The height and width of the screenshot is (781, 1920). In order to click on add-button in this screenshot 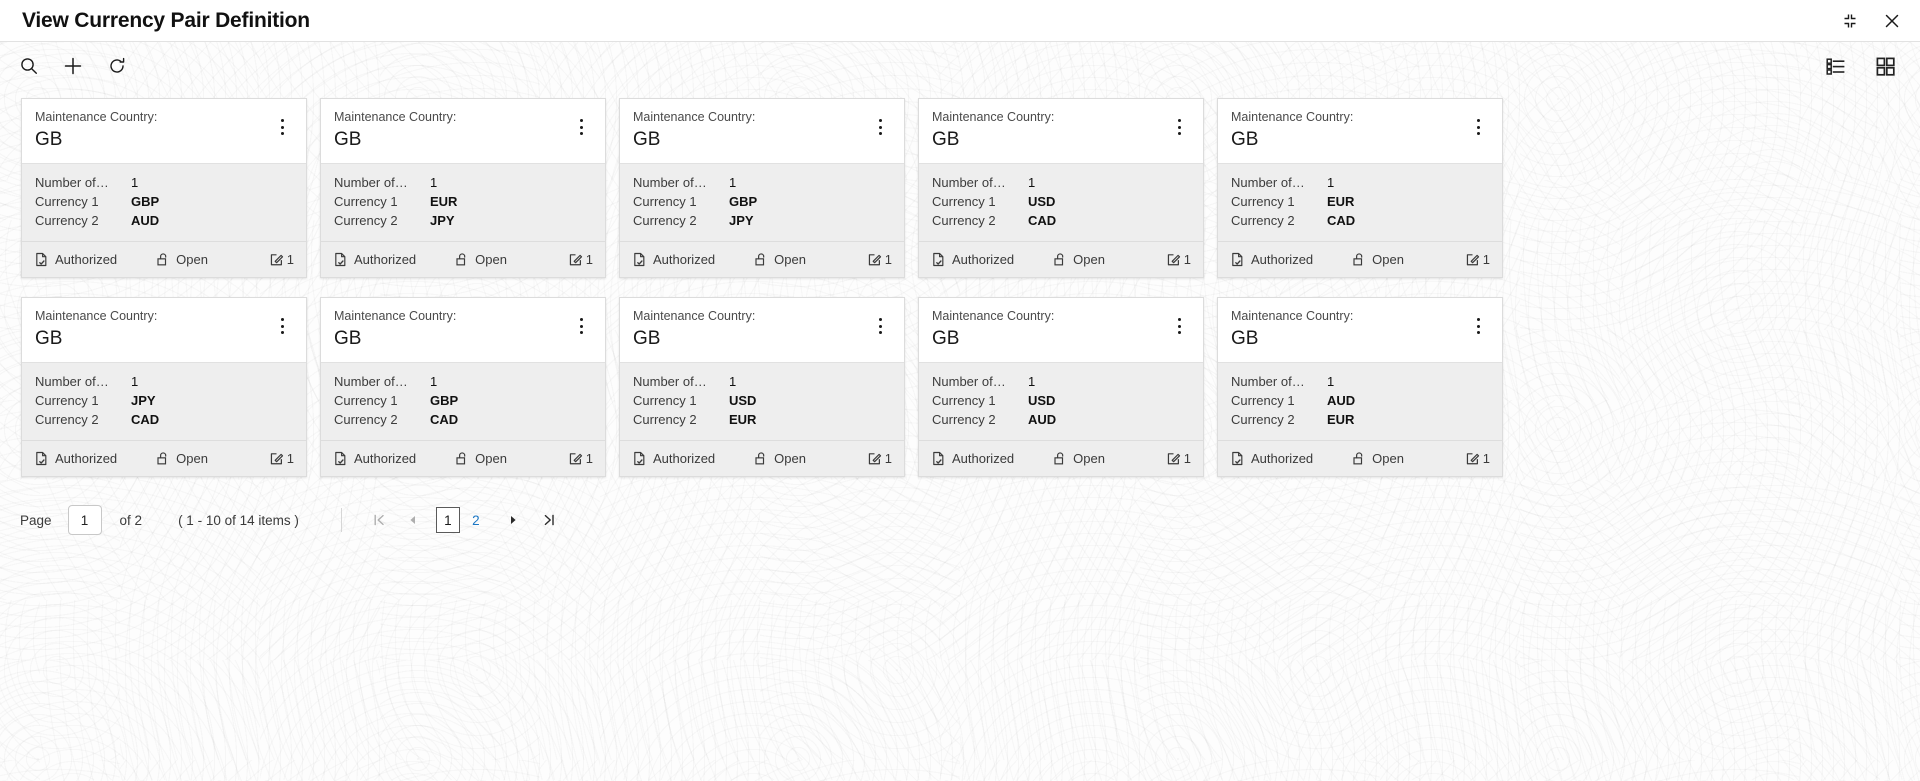, I will do `click(73, 66)`.